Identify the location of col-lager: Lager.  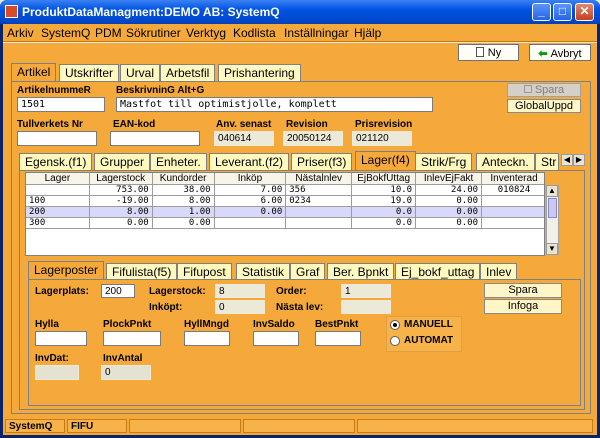
(58, 179).